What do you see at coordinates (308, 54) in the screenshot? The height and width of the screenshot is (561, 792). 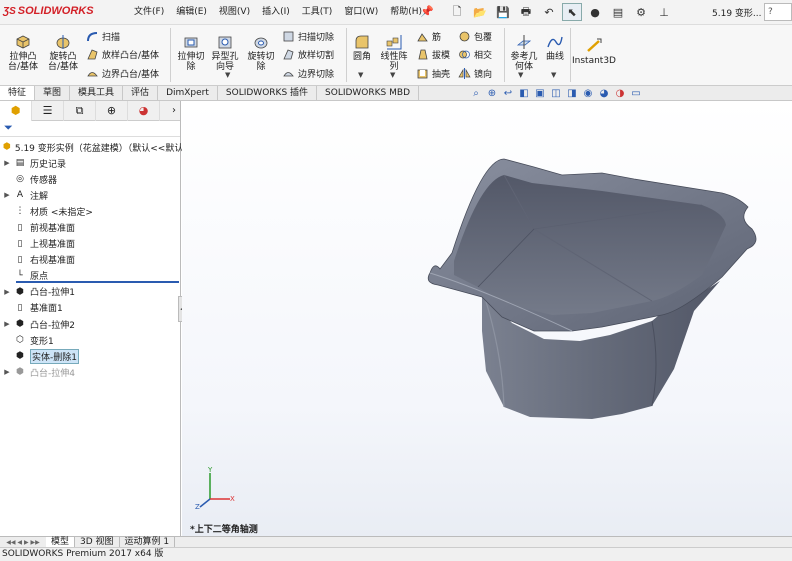 I see `loft-cut-button: 放样切割` at bounding box center [308, 54].